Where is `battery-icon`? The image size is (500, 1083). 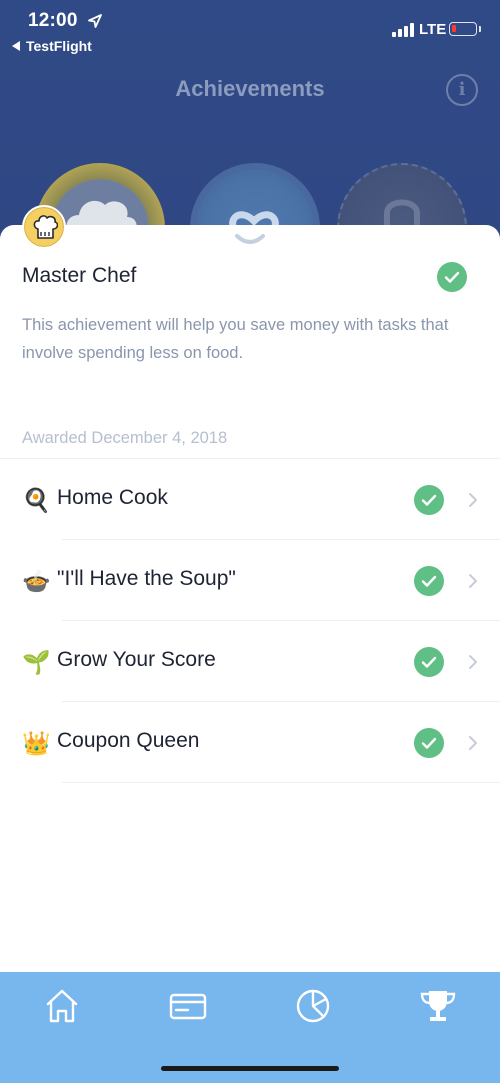
battery-icon is located at coordinates (463, 29).